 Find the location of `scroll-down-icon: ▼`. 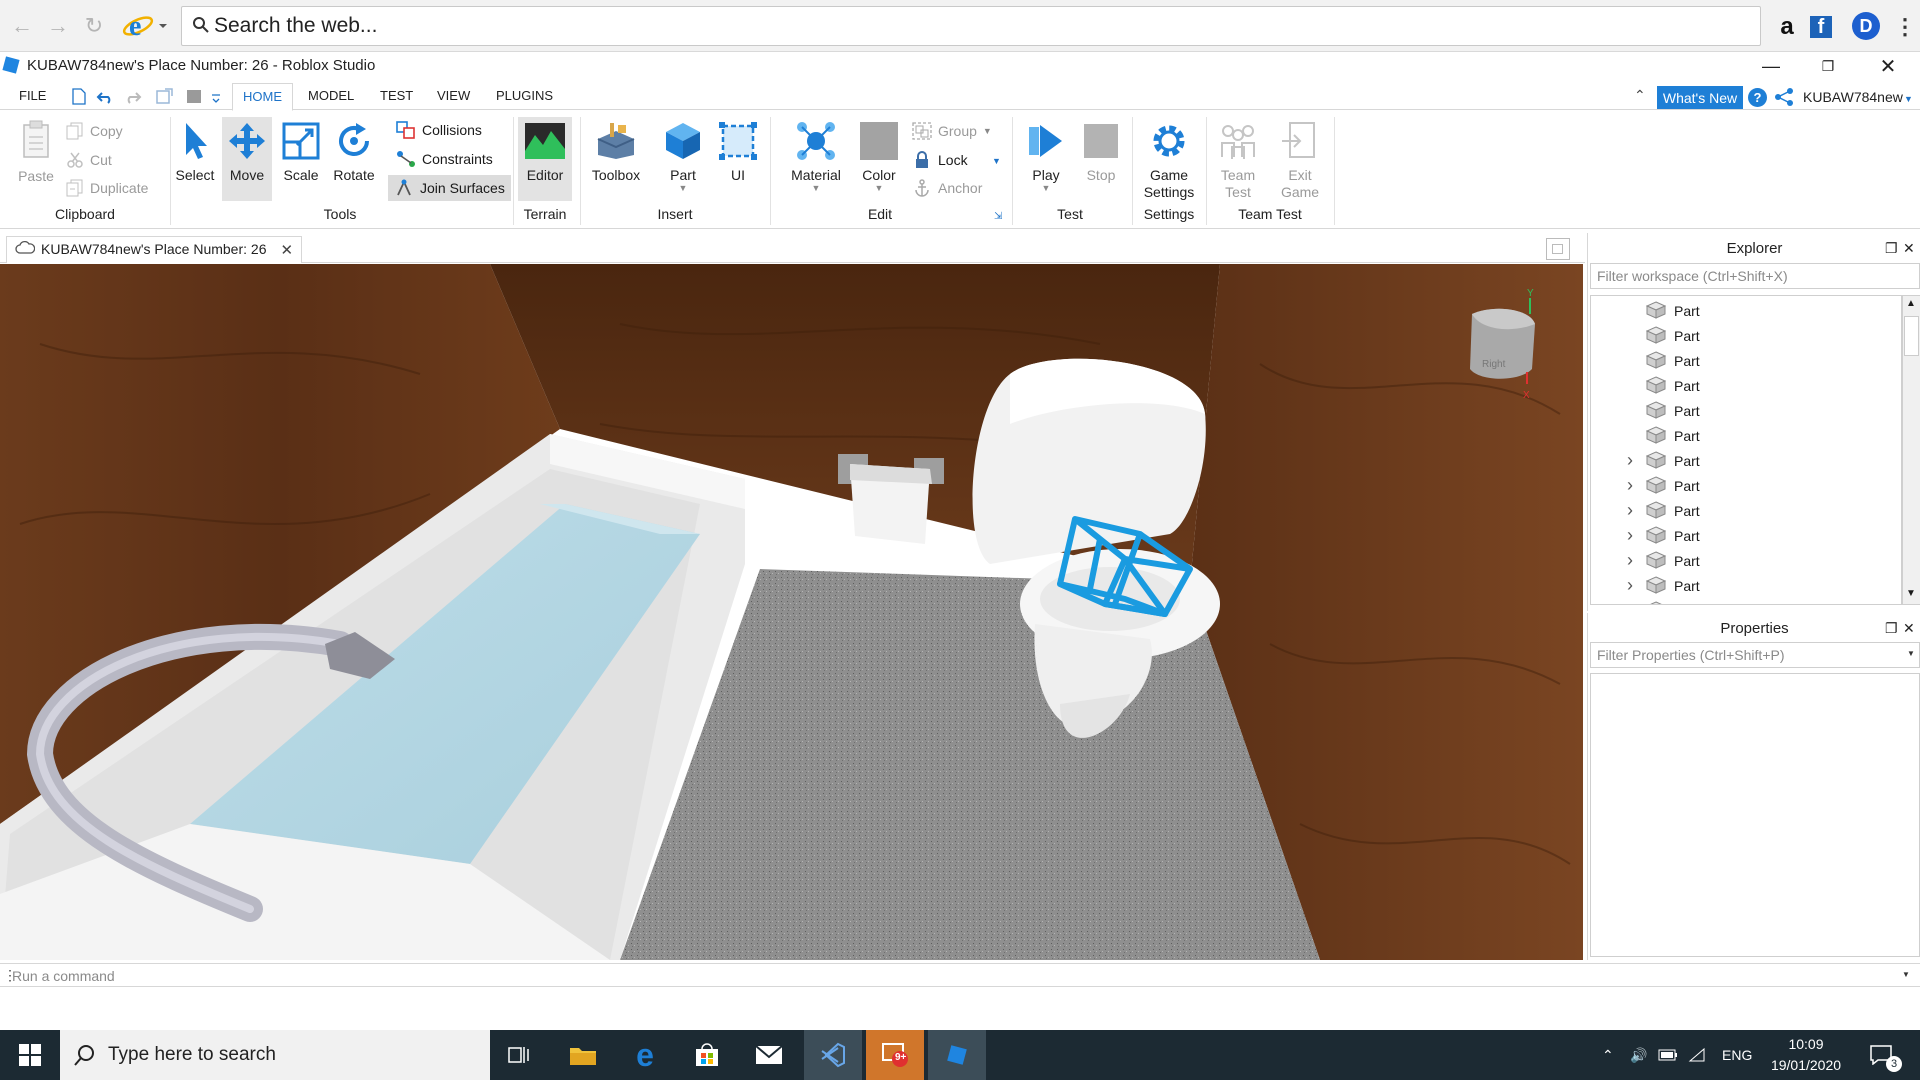

scroll-down-icon: ▼ is located at coordinates (1911, 593).